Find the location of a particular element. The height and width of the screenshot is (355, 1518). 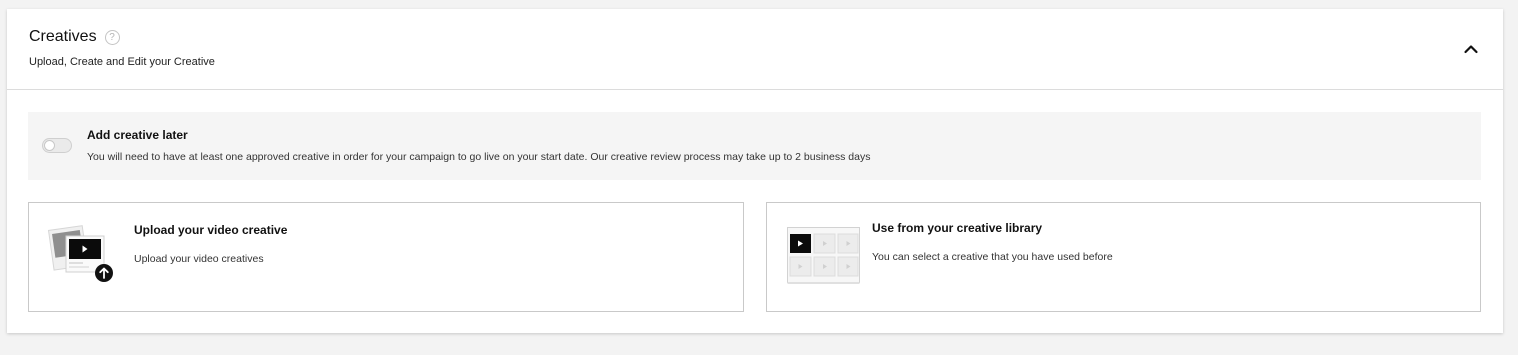

toggle-knob is located at coordinates (49, 145).